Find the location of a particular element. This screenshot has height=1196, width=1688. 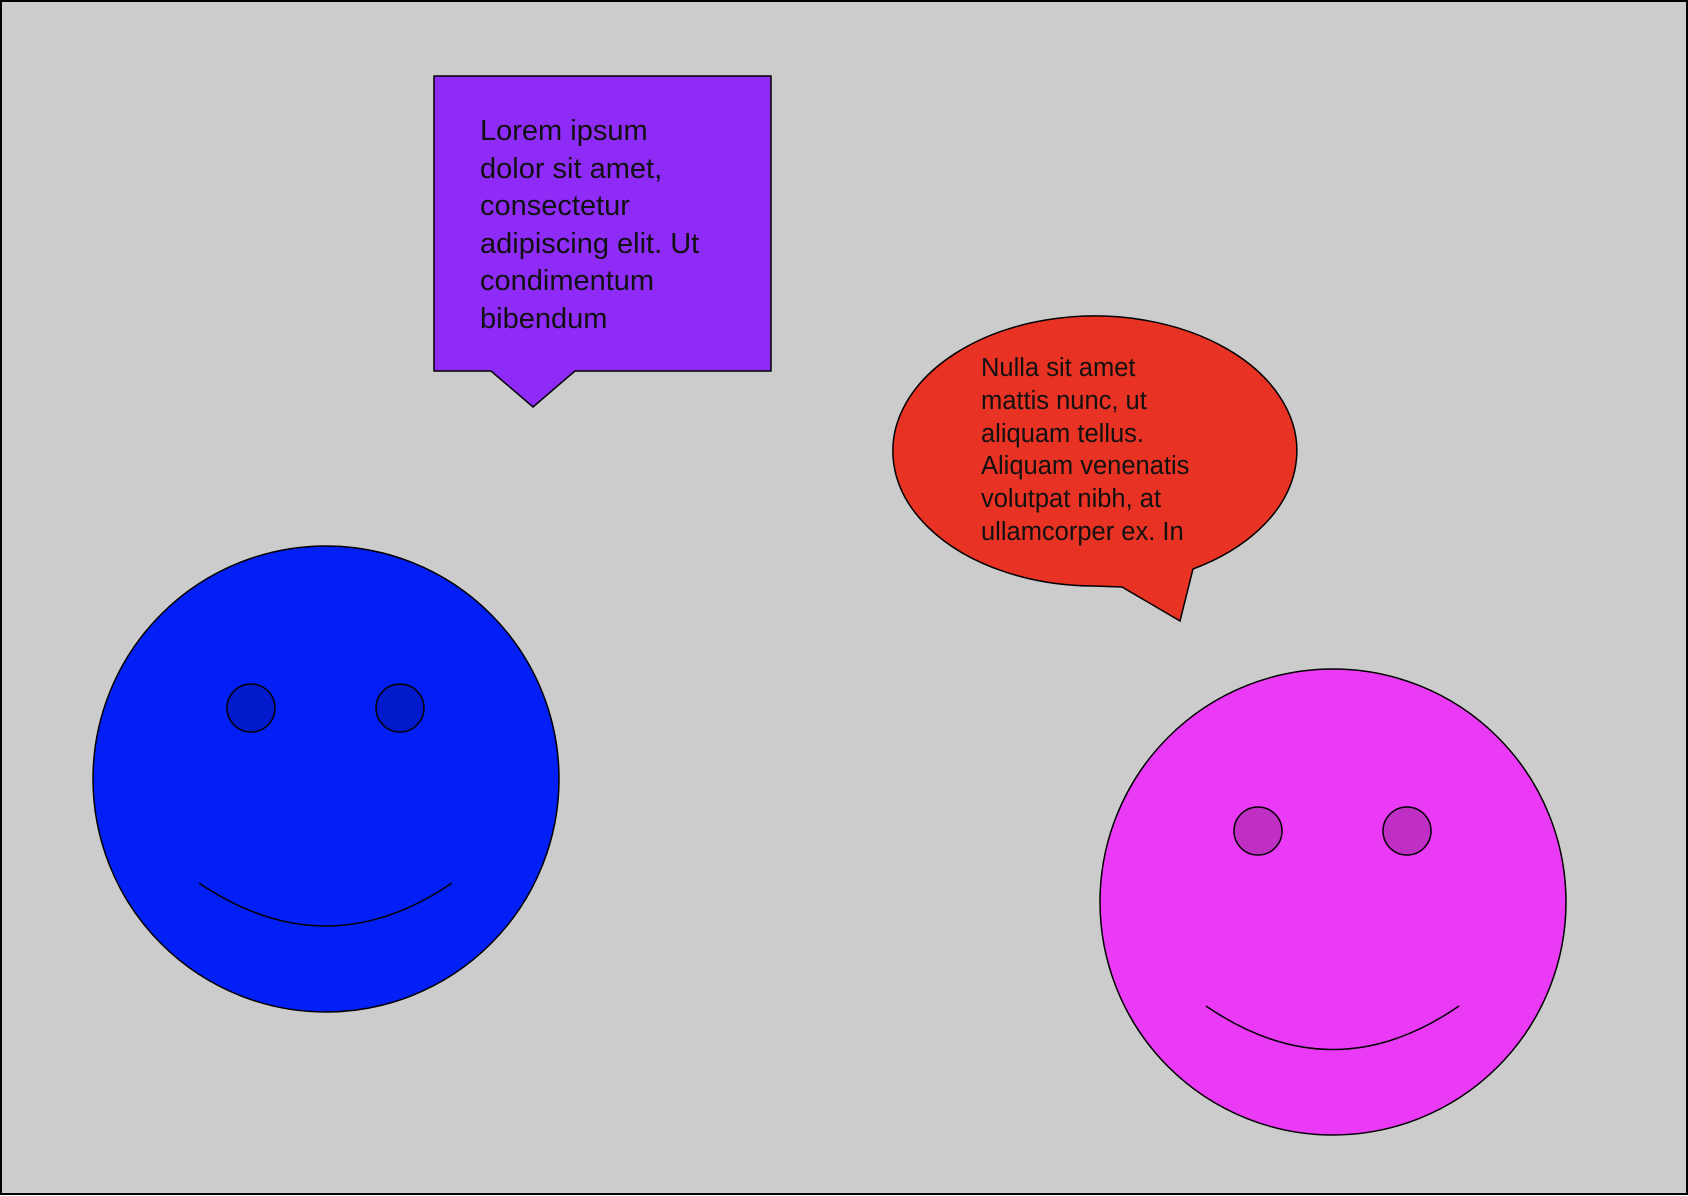

rect-bubble-line: condimentum is located at coordinates (567, 281).